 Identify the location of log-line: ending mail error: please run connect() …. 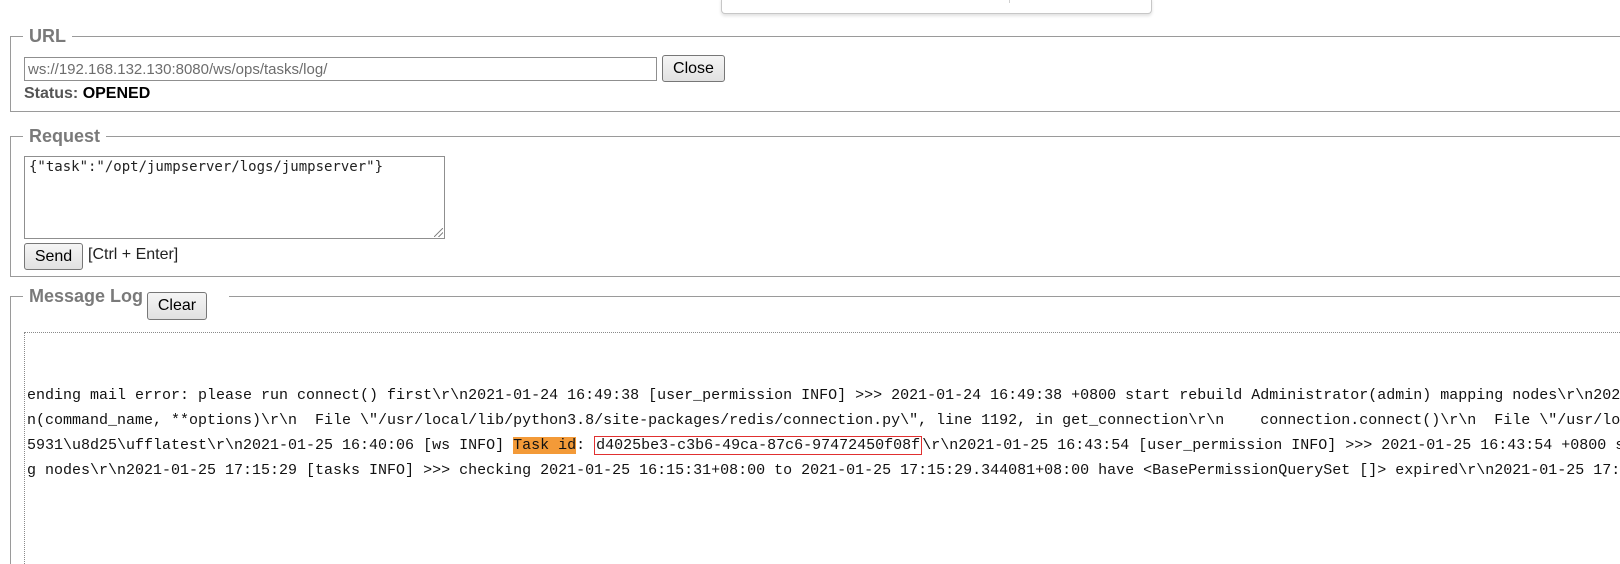
(823, 395).